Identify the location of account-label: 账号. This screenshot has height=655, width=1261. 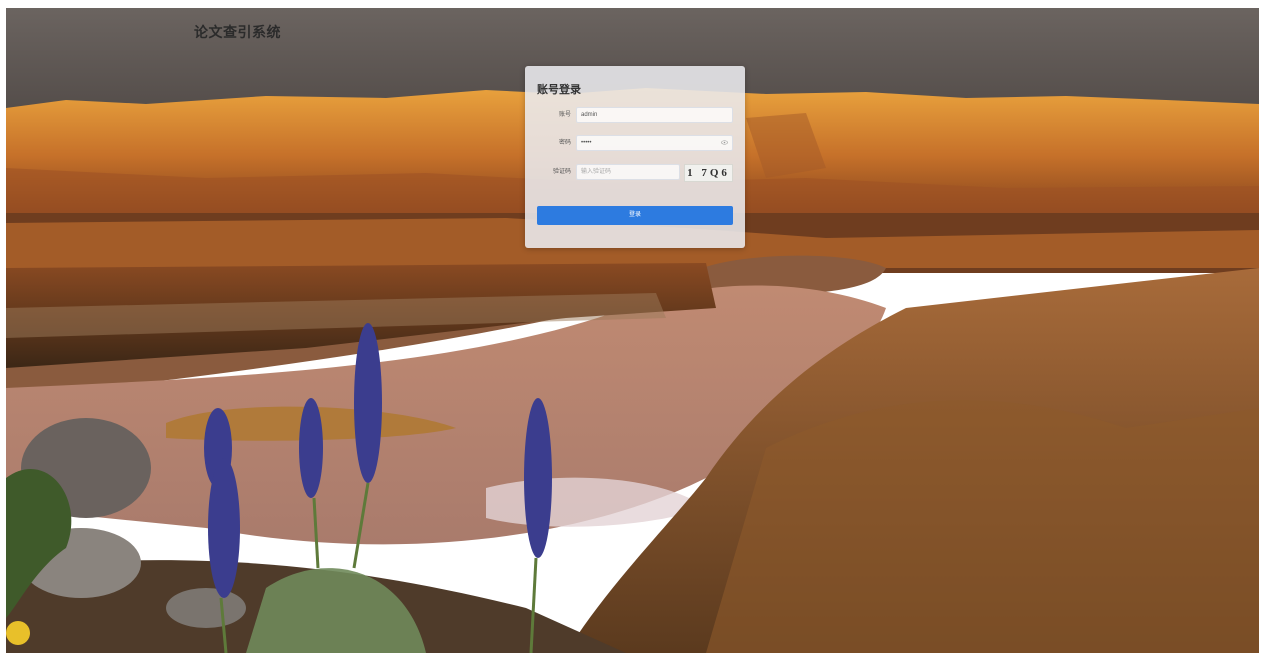
(564, 115).